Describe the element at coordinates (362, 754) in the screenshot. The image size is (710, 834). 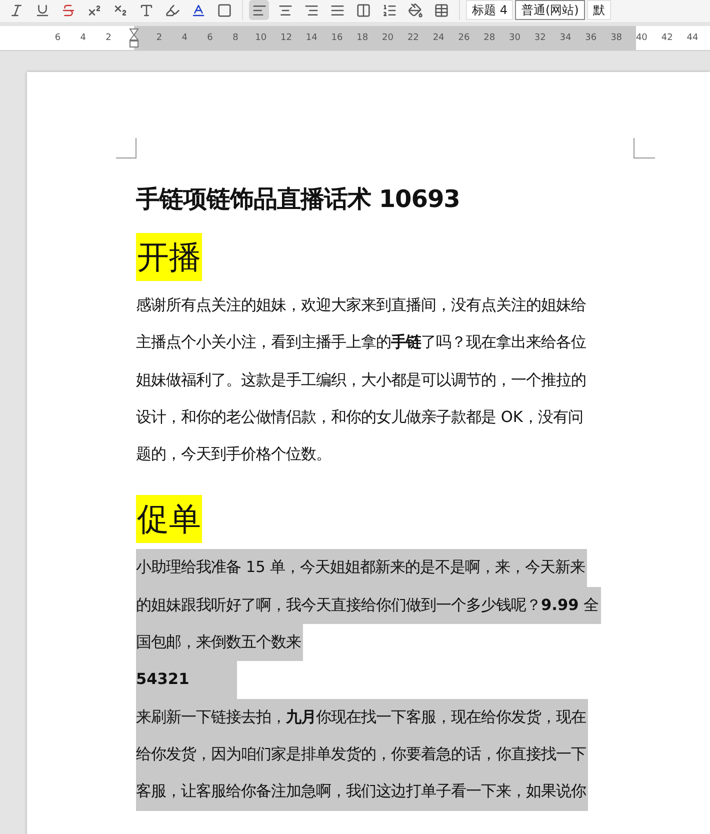
I see `paragraph: 来刷新一下链接去拍，九月你现在找一下客服，现在给你发货，现在 给你发货，因为咱们家是排单发货的，你要着急的话，你直接找一下 客服，让客服给你备注加急啊，我们这边打单子看一下来，如果说你` at that location.